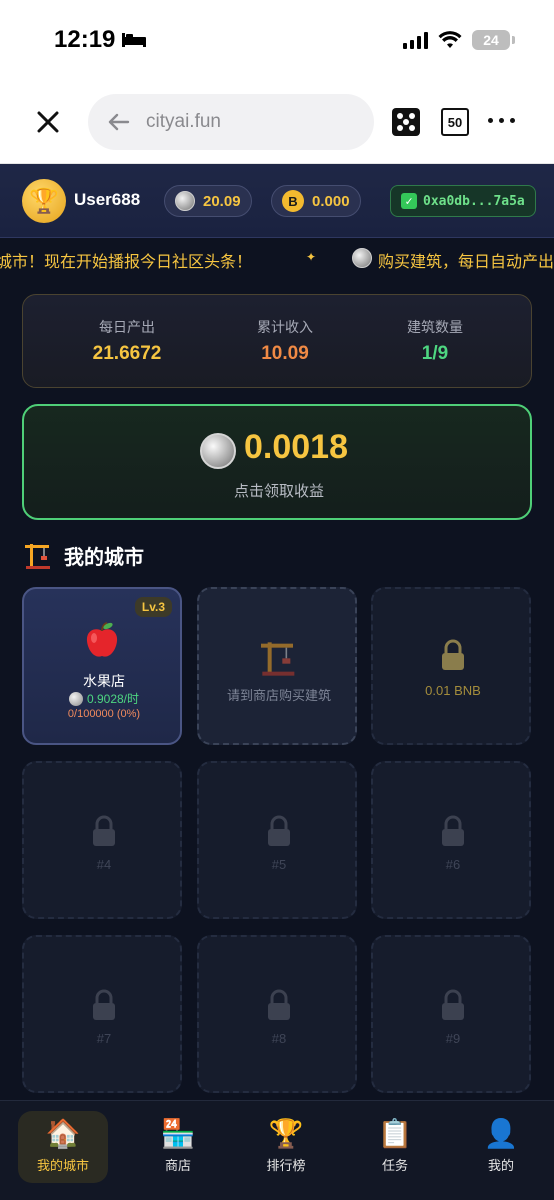  I want to click on building-slot-5: #5, so click(277, 840).